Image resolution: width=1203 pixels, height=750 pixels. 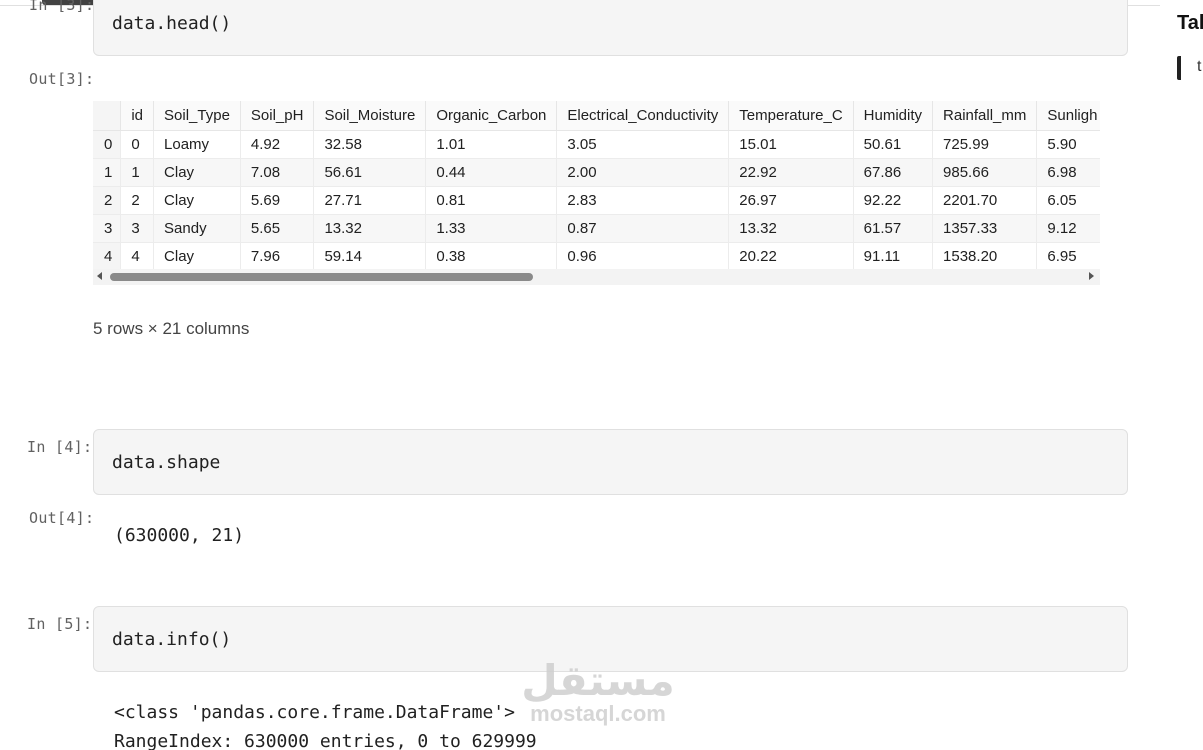 What do you see at coordinates (276, 256) in the screenshot?
I see `table-cell: 7.96` at bounding box center [276, 256].